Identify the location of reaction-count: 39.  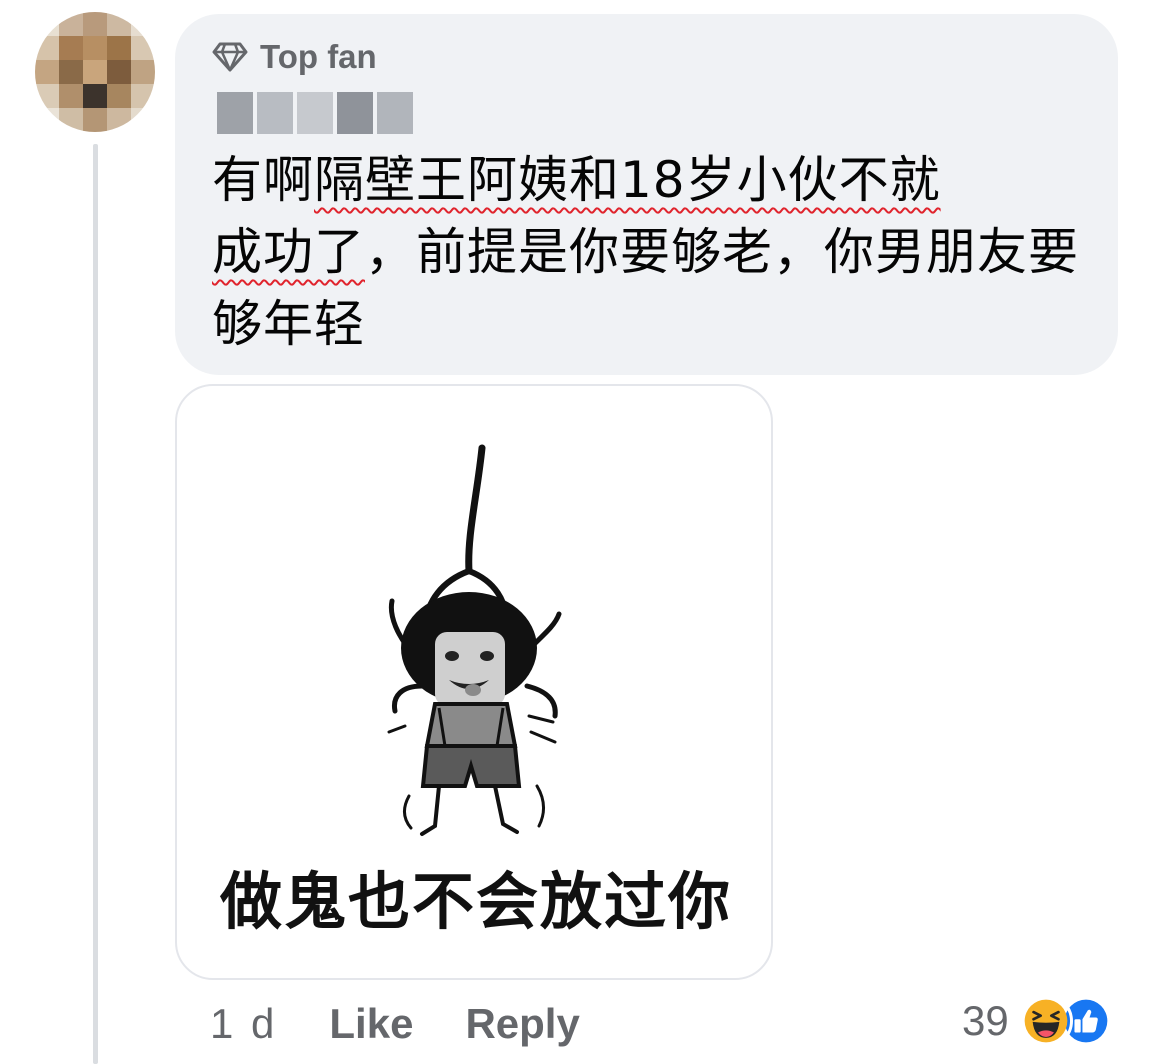
(985, 1020).